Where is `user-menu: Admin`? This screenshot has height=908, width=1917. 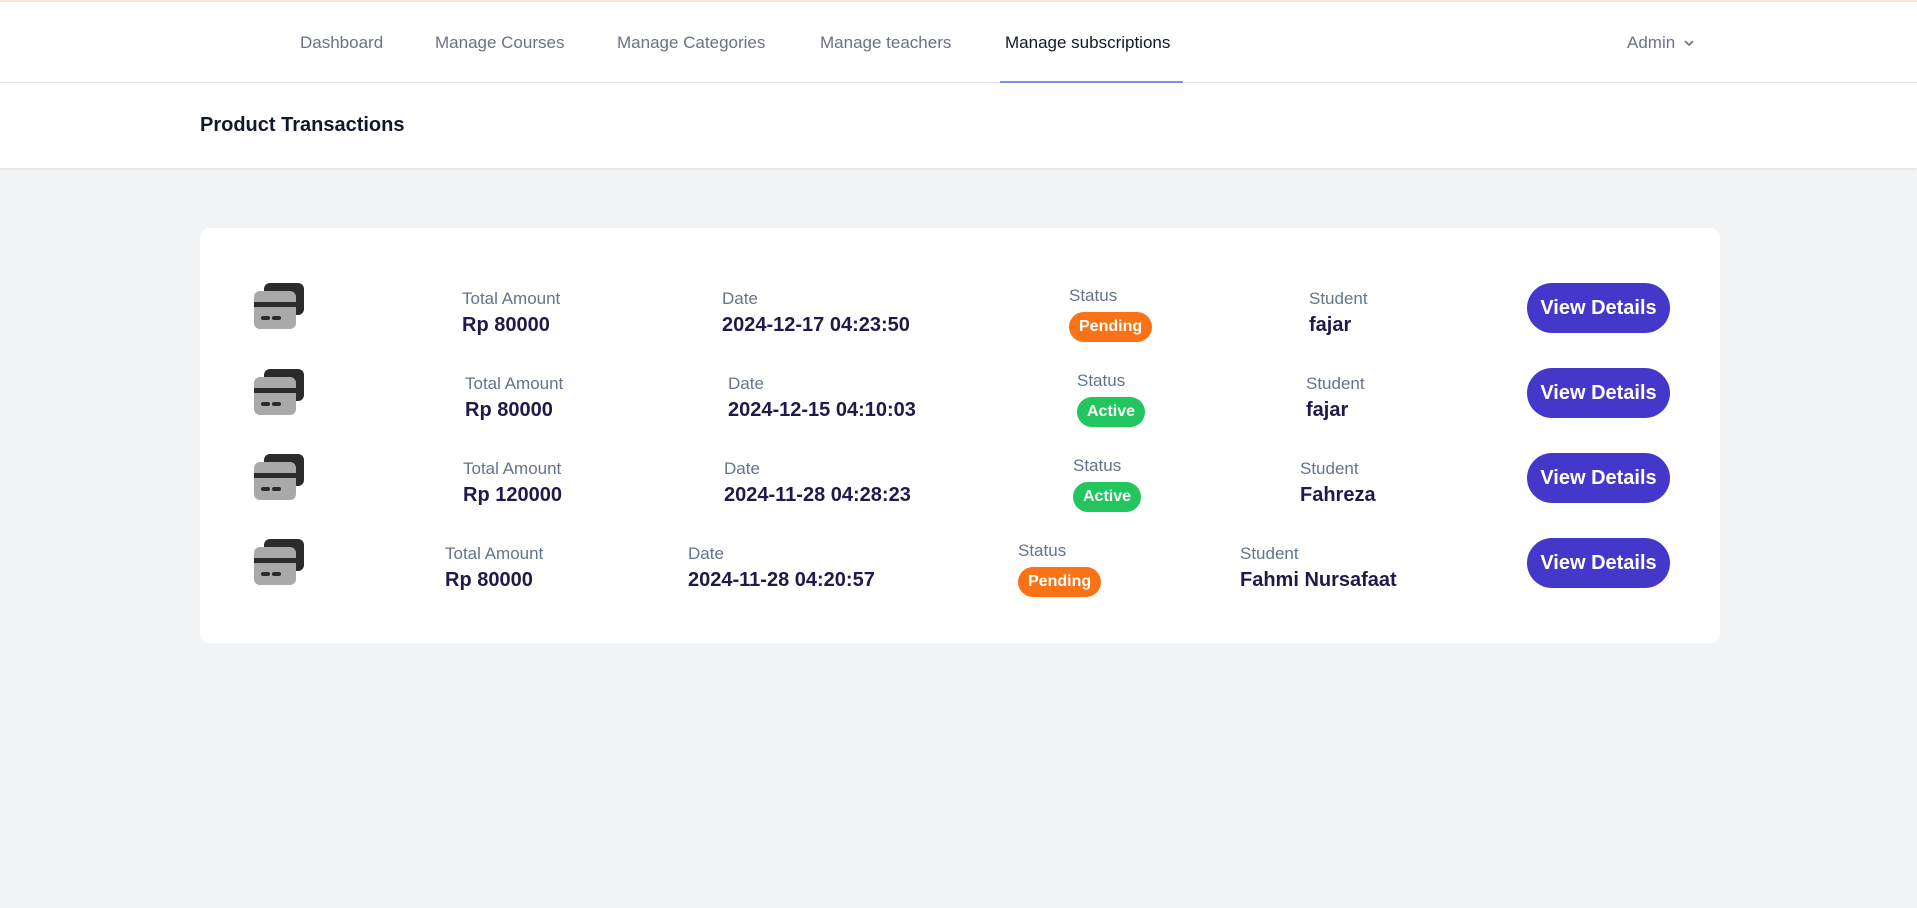 user-menu: Admin is located at coordinates (1661, 42).